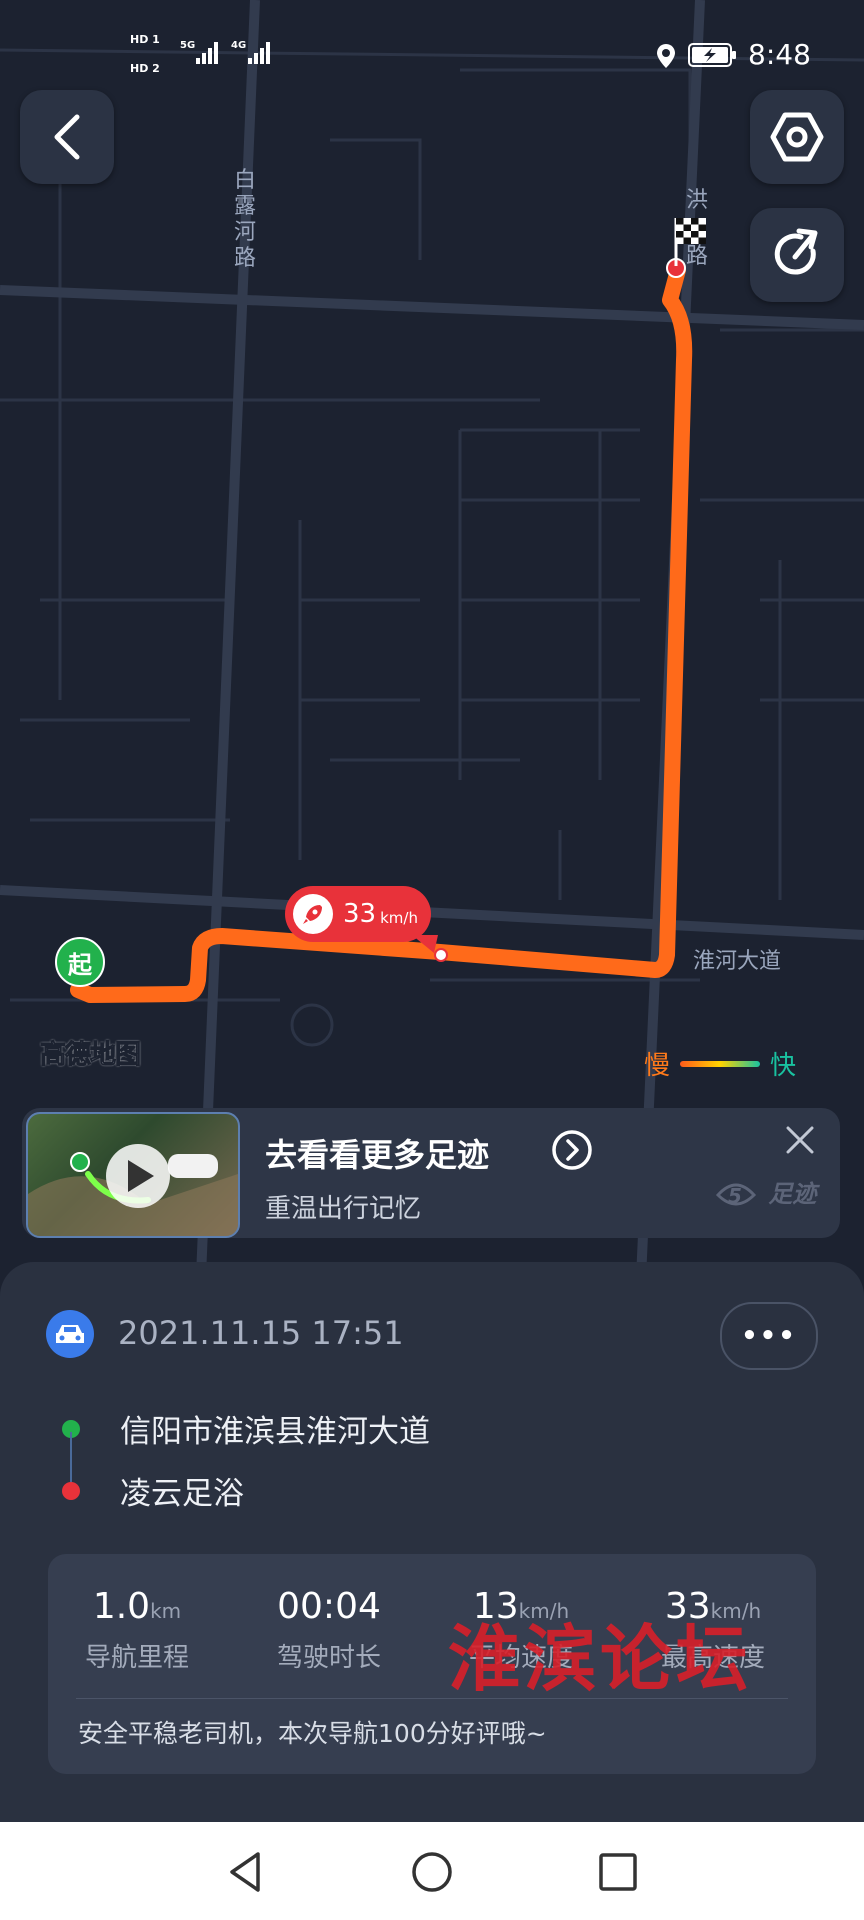  What do you see at coordinates (145, 39) in the screenshot?
I see `sim1-label: HD 1` at bounding box center [145, 39].